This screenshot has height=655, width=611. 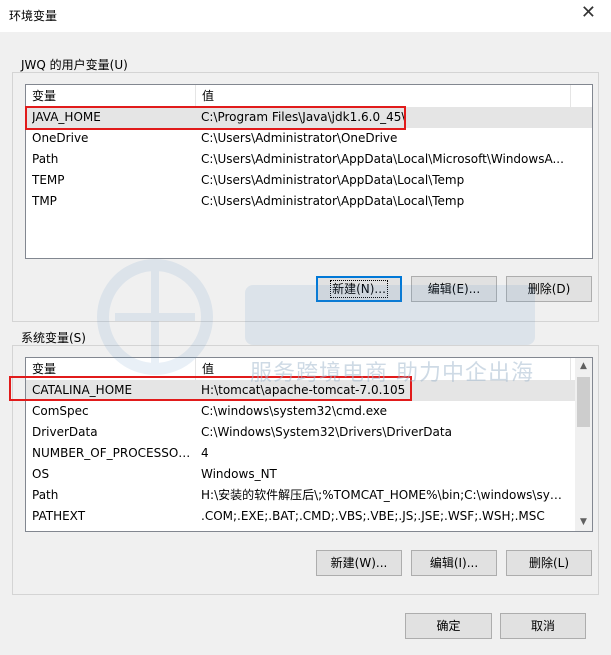 I want to click on system-delete-button: 删除(L), so click(x=549, y=563).